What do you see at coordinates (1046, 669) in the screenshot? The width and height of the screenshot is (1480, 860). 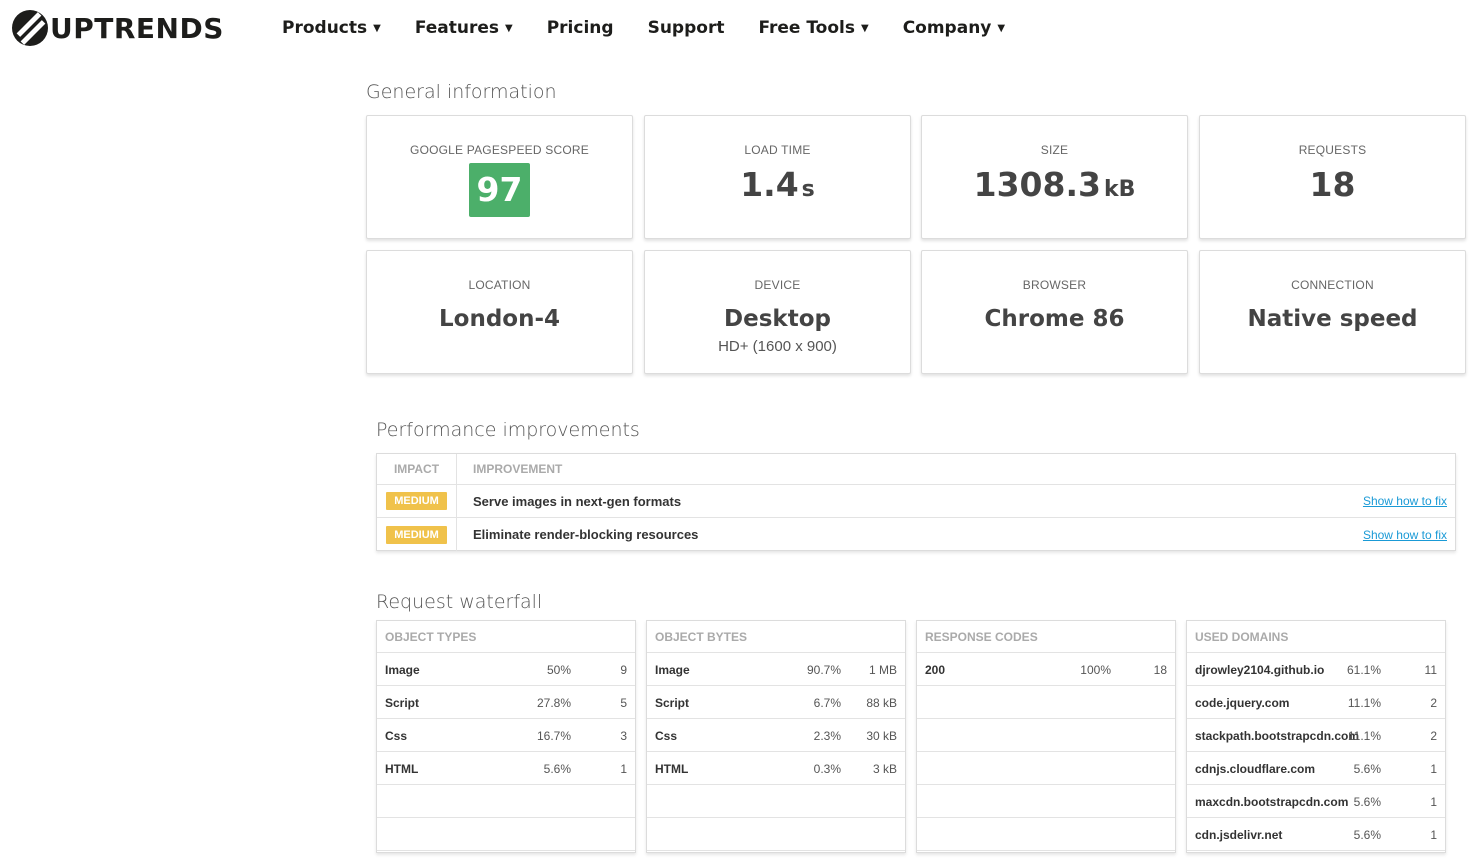 I see `table-row: 200 100% 18` at bounding box center [1046, 669].